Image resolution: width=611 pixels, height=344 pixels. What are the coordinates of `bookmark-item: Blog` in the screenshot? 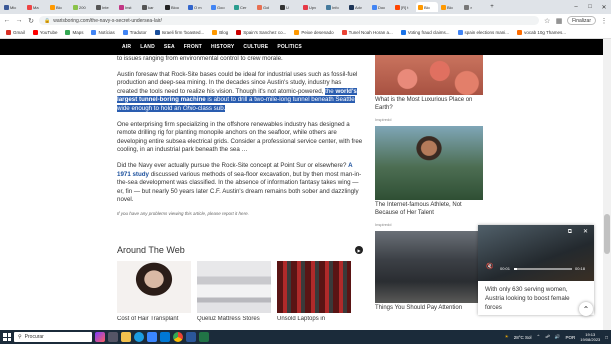 It's located at (220, 32).